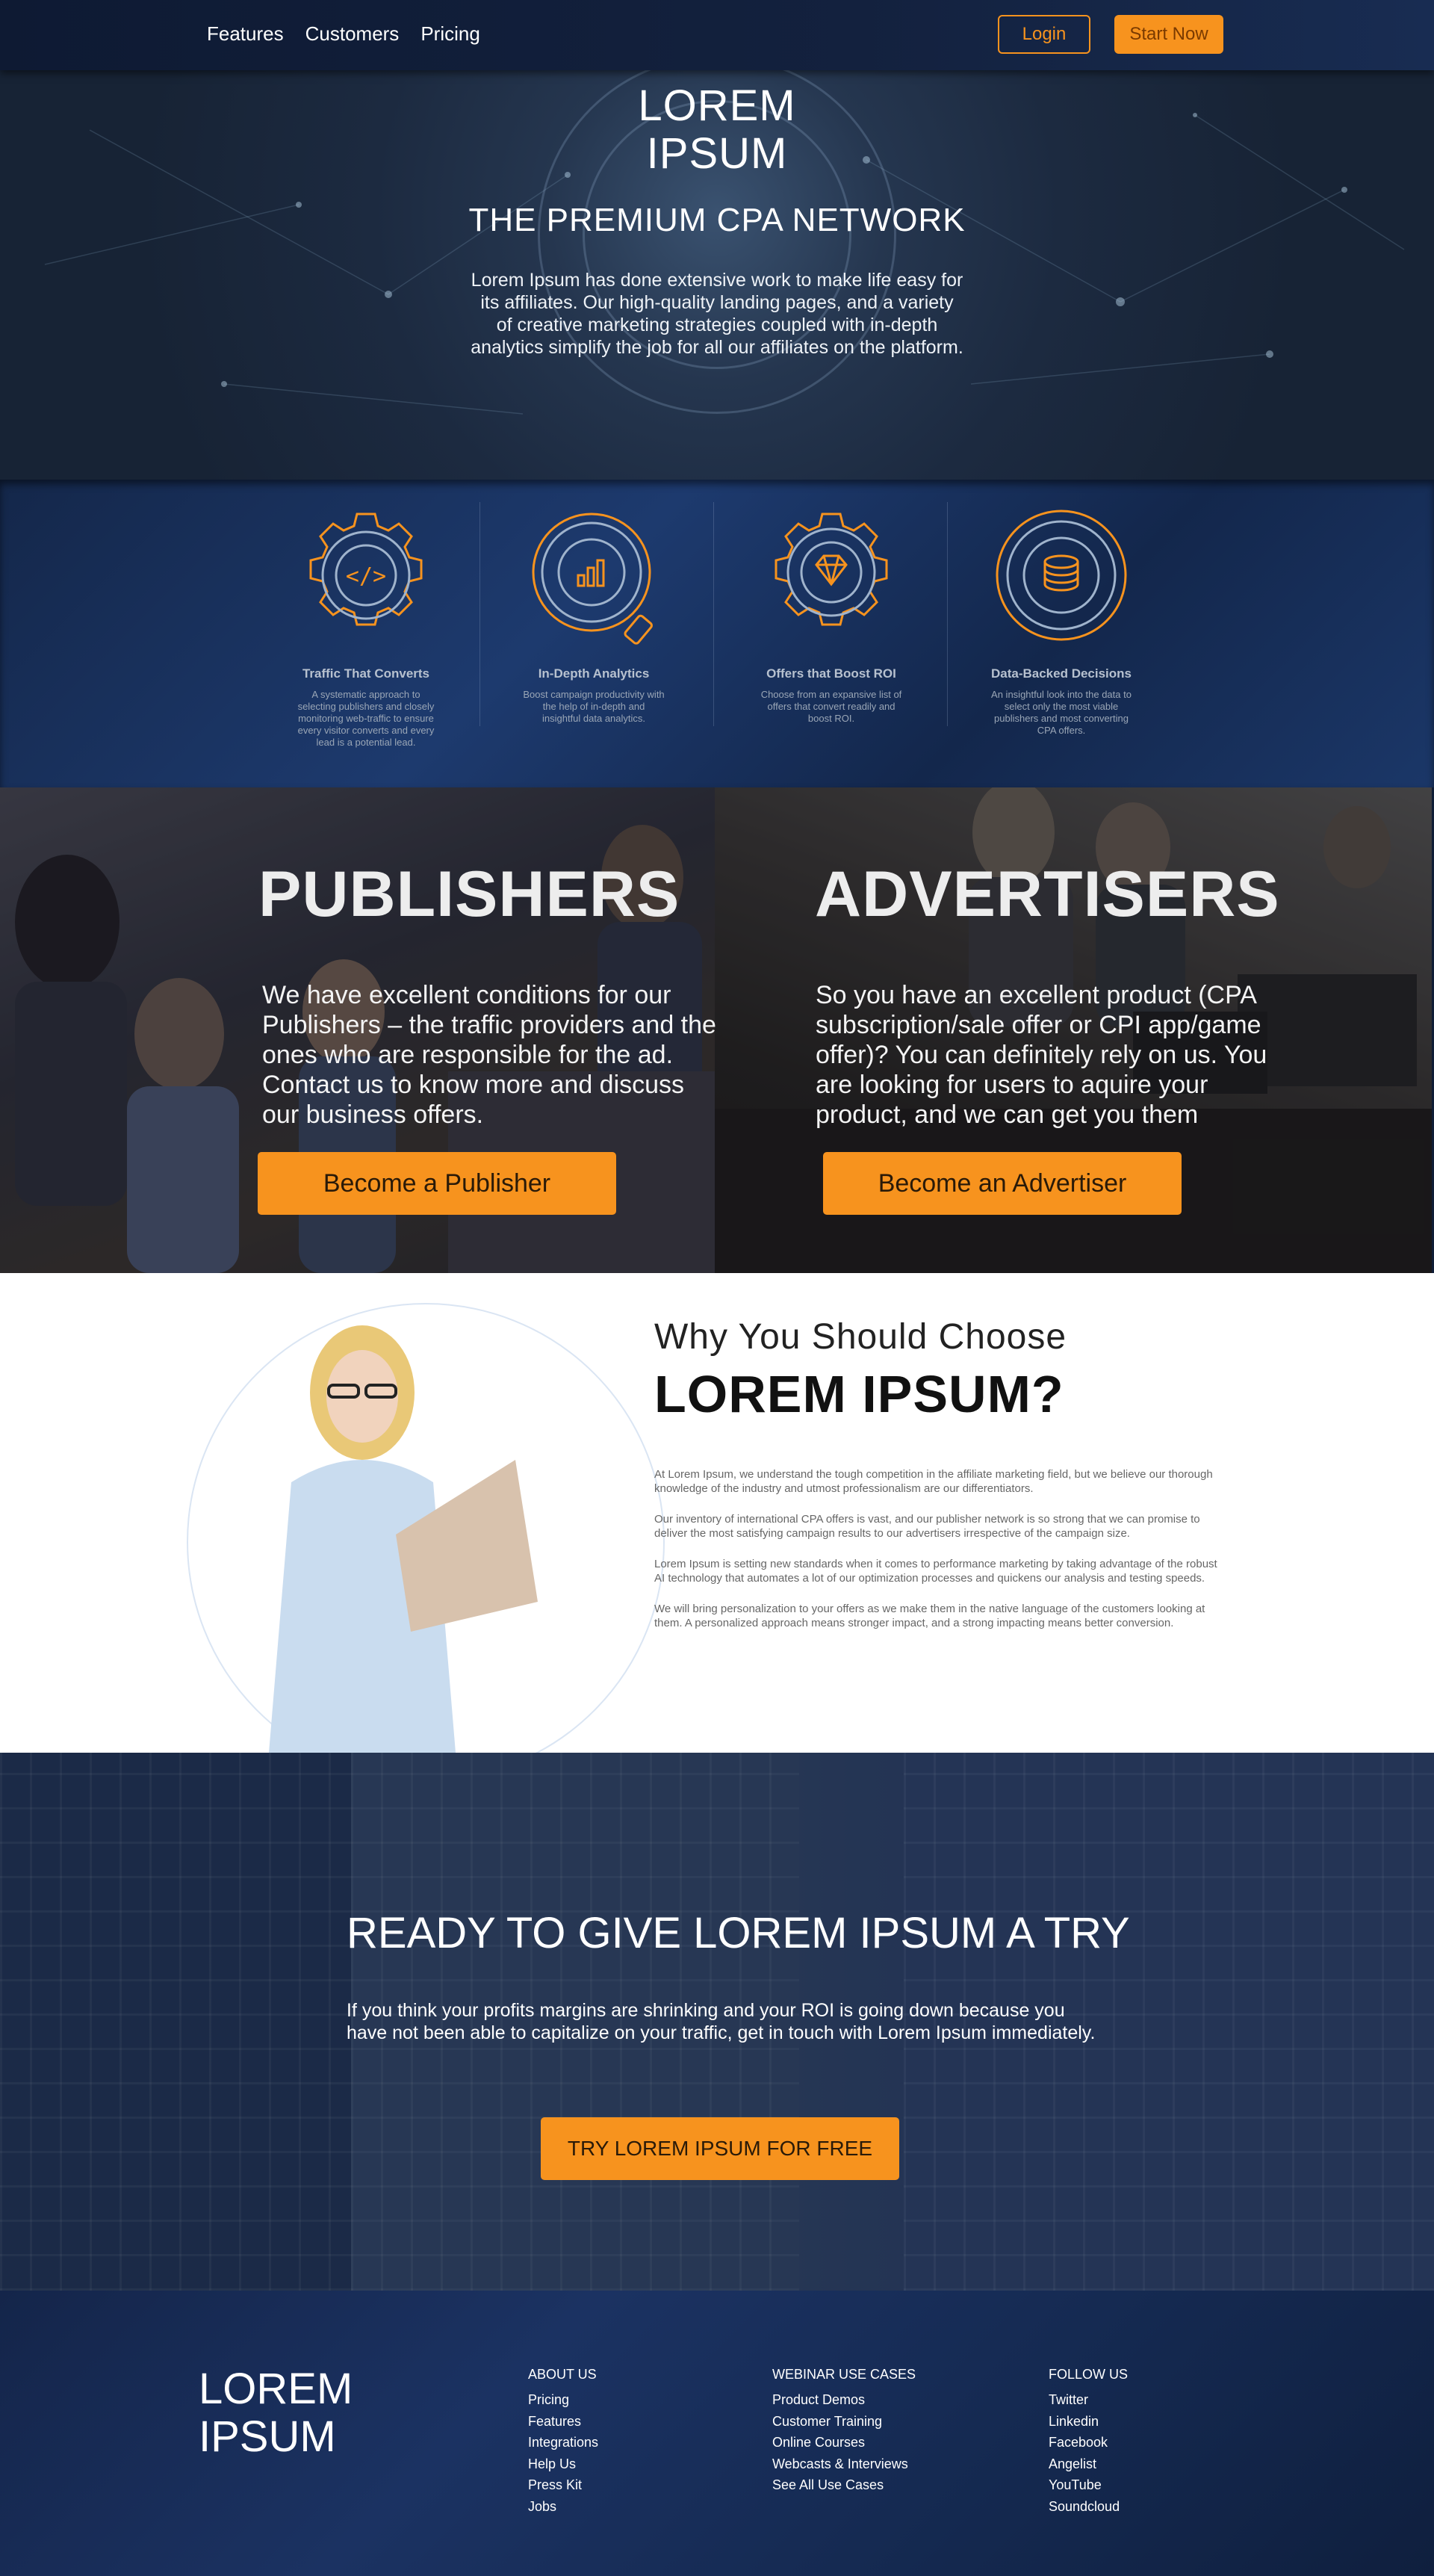 The width and height of the screenshot is (1434, 2576). Describe the element at coordinates (844, 2422) in the screenshot. I see `footer-link-customer-training: Customer Training` at that location.